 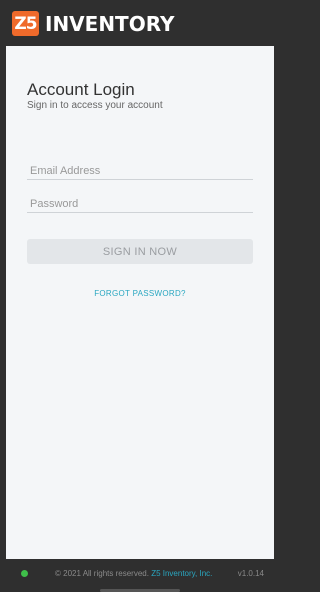 What do you see at coordinates (140, 204) in the screenshot?
I see `password-field` at bounding box center [140, 204].